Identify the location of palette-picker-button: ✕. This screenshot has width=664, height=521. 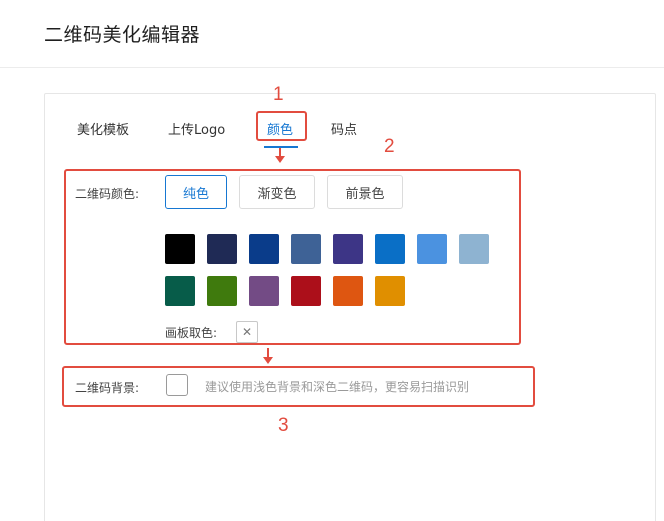
(247, 332).